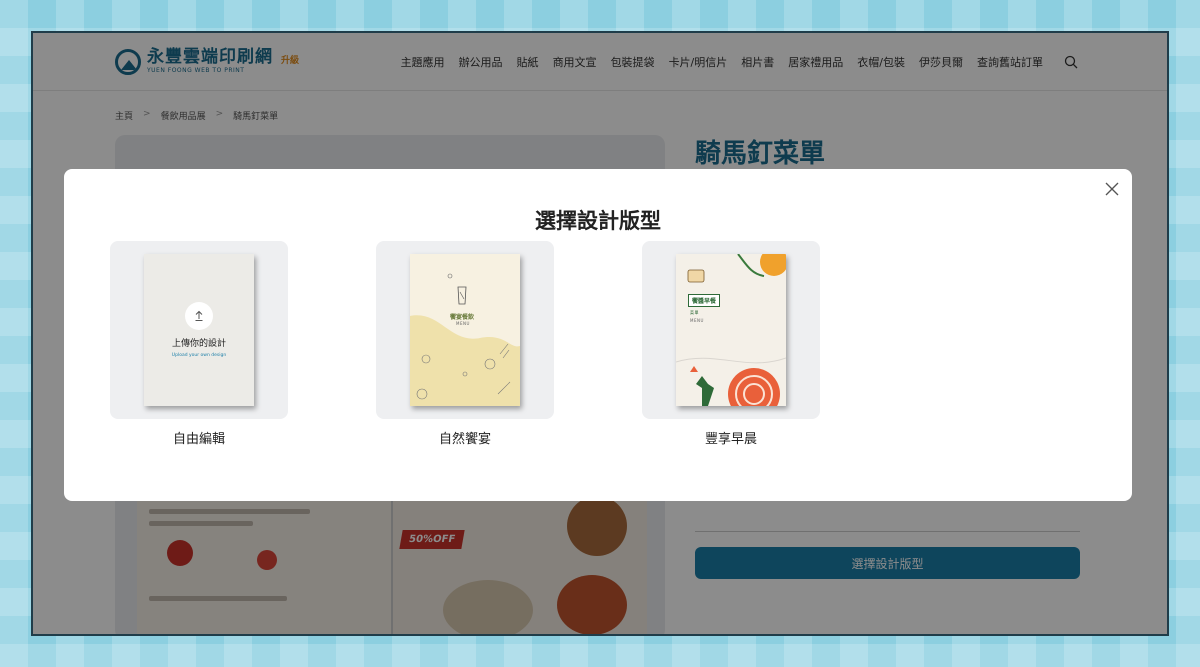  What do you see at coordinates (694, 312) in the screenshot?
I see `bountiful-morning-sub-label: 菜單` at bounding box center [694, 312].